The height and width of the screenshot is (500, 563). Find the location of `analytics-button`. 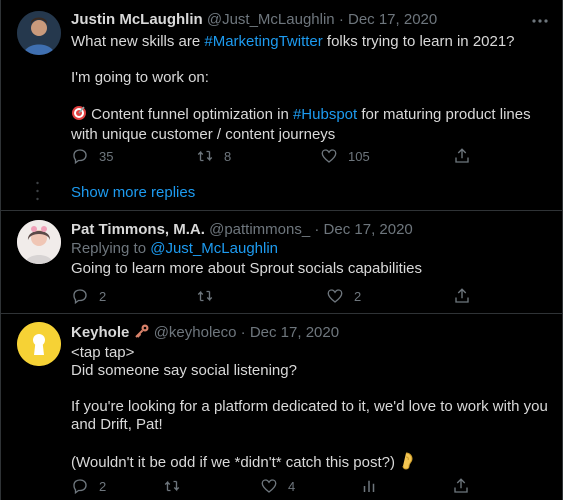

analytics-button is located at coordinates (374, 486).